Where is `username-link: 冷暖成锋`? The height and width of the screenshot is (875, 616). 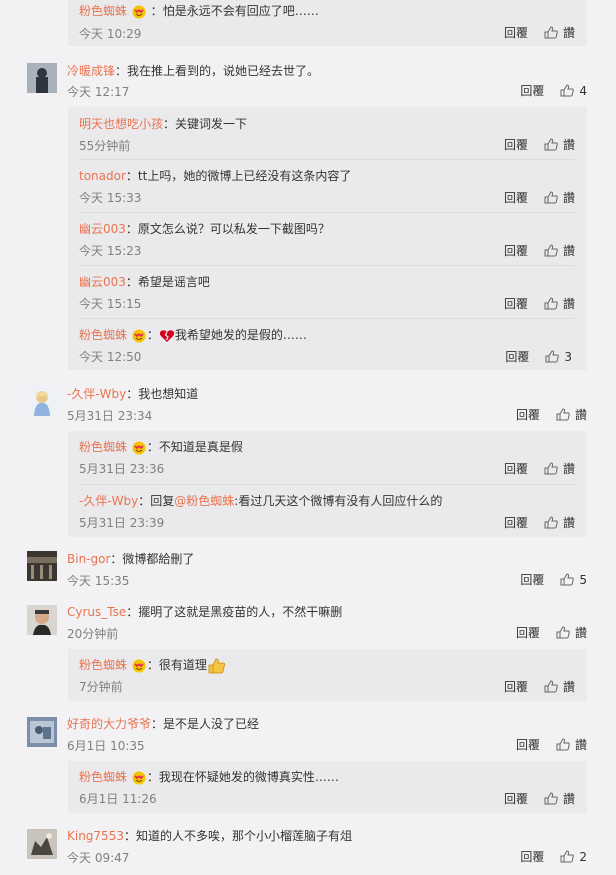 username-link: 冷暖成锋 is located at coordinates (91, 71).